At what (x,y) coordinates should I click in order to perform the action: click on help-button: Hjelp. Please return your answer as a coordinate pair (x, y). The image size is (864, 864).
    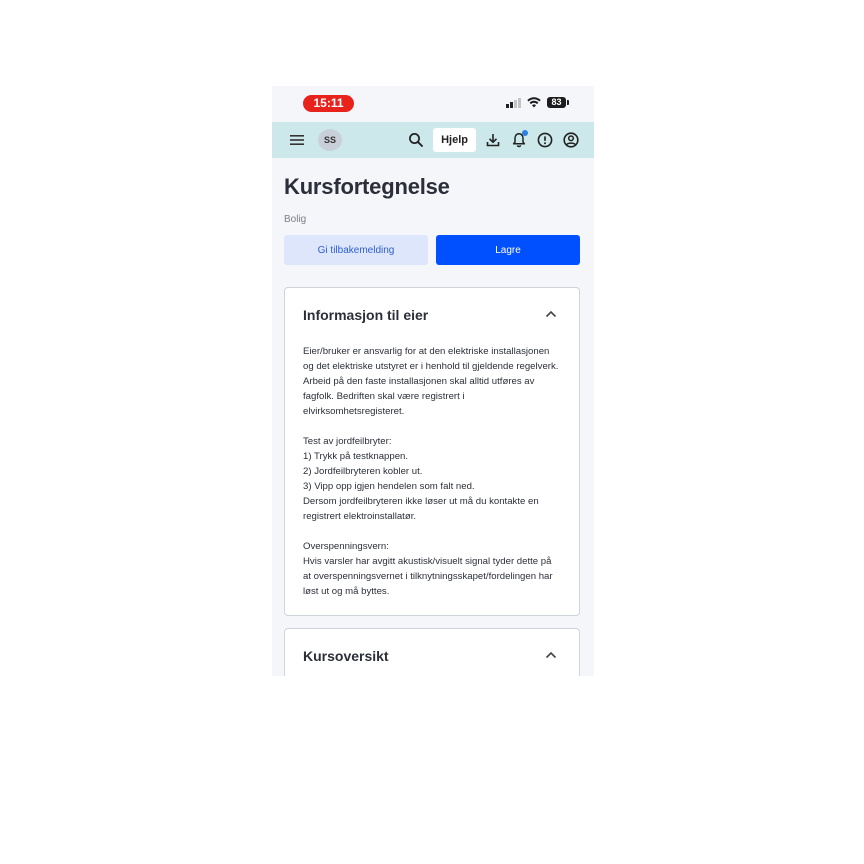
    Looking at the image, I should click on (454, 140).